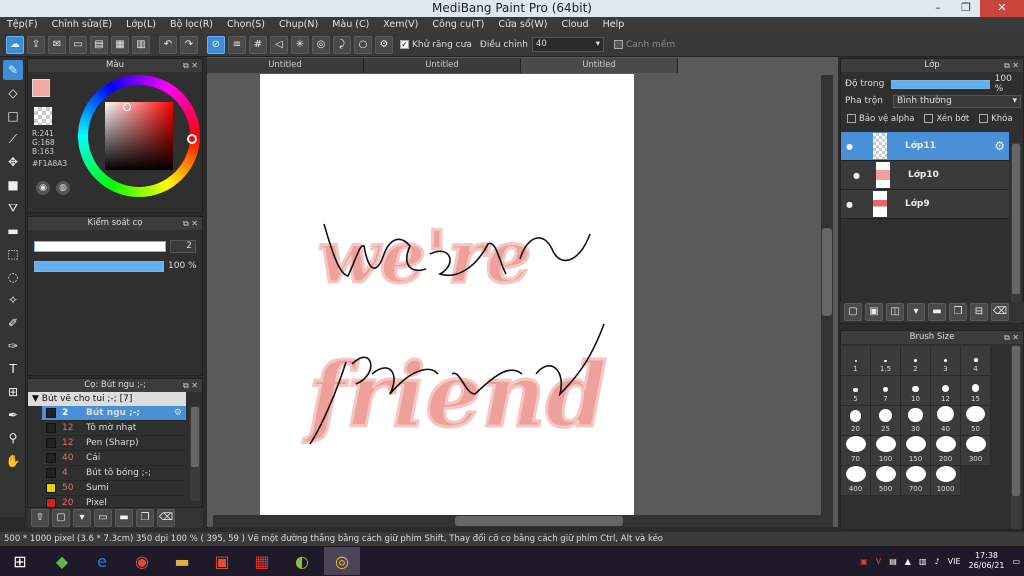 The width and height of the screenshot is (1024, 576). I want to click on chrome-icon: ◉, so click(142, 561).